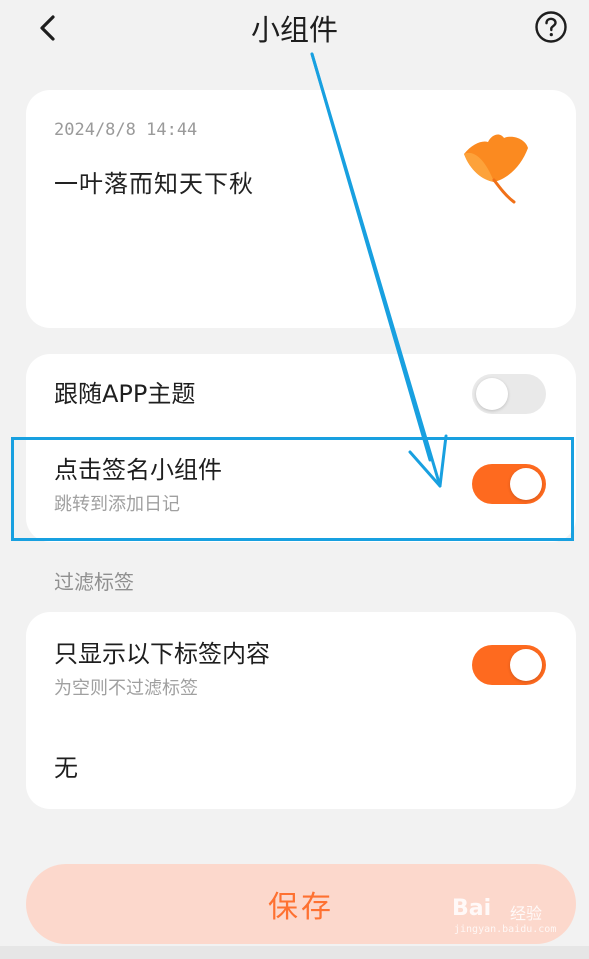 The height and width of the screenshot is (959, 589). I want to click on watermark-url: jingyan.baidu.com, so click(505, 929).